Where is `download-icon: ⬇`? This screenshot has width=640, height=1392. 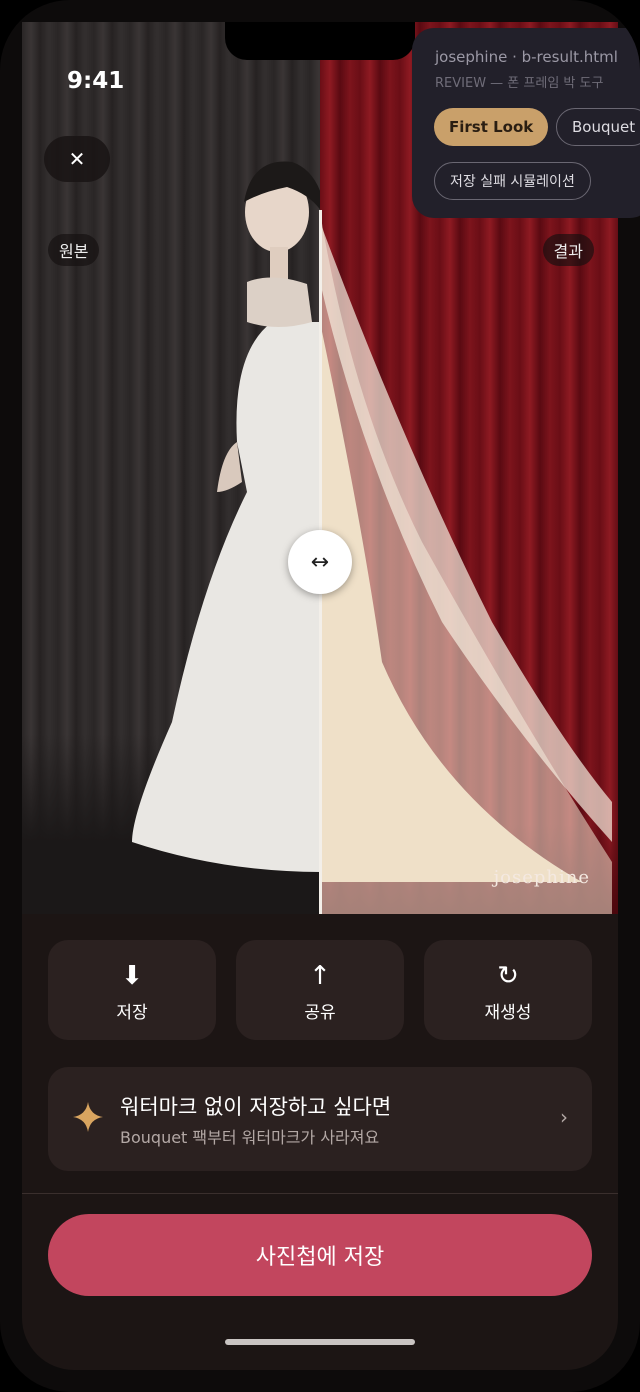
download-icon: ⬇ is located at coordinates (132, 976).